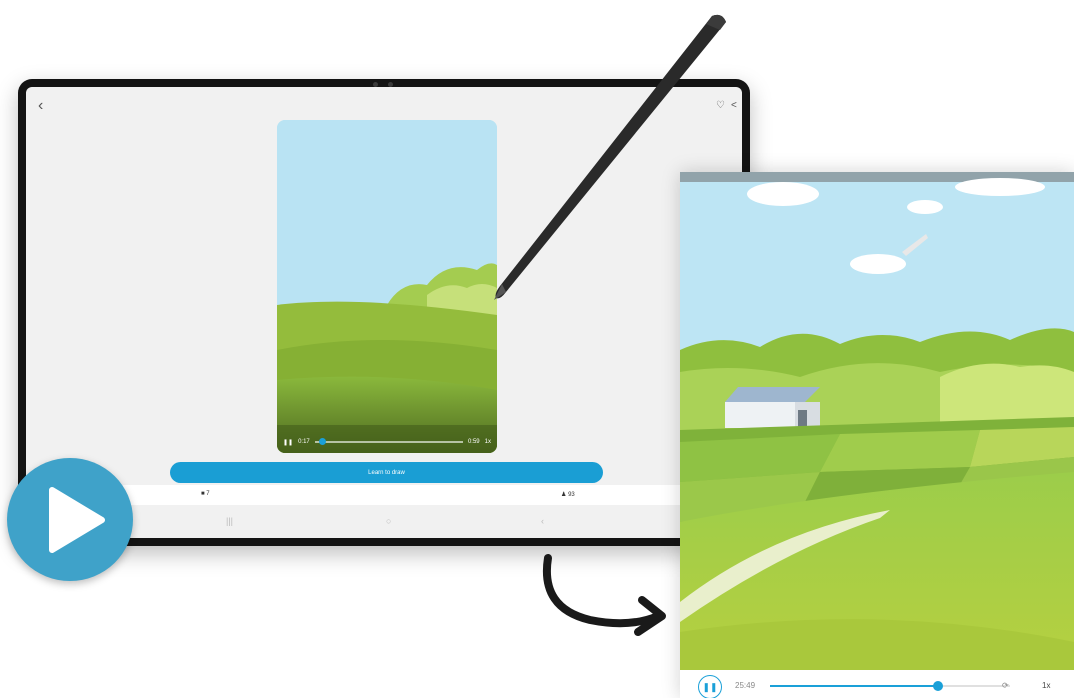 The height and width of the screenshot is (698, 1074). What do you see at coordinates (938, 686) in the screenshot?
I see `zoom-progress-thumb` at bounding box center [938, 686].